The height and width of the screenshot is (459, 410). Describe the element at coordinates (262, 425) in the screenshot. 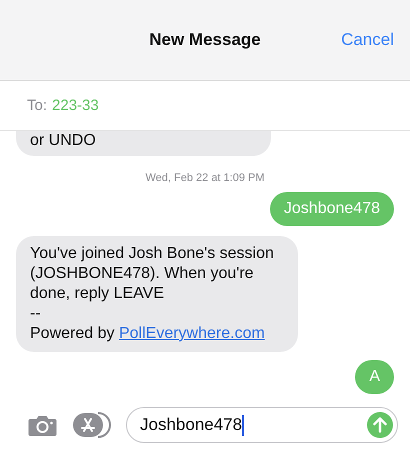

I see `message-field: Joshbone478` at that location.